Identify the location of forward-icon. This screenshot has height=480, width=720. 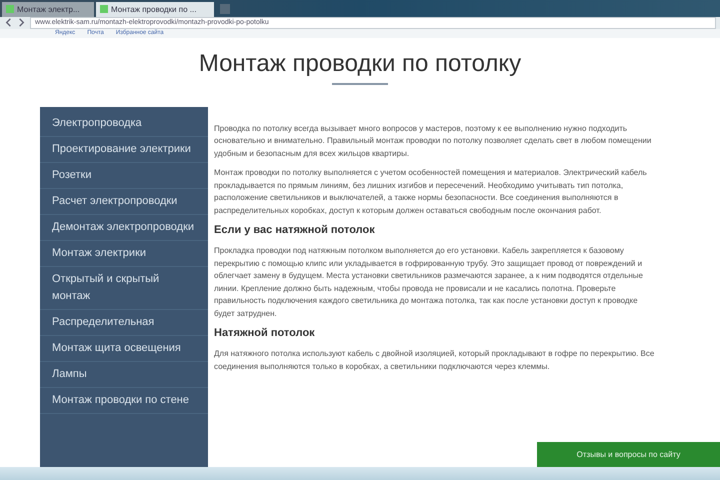
(21, 23).